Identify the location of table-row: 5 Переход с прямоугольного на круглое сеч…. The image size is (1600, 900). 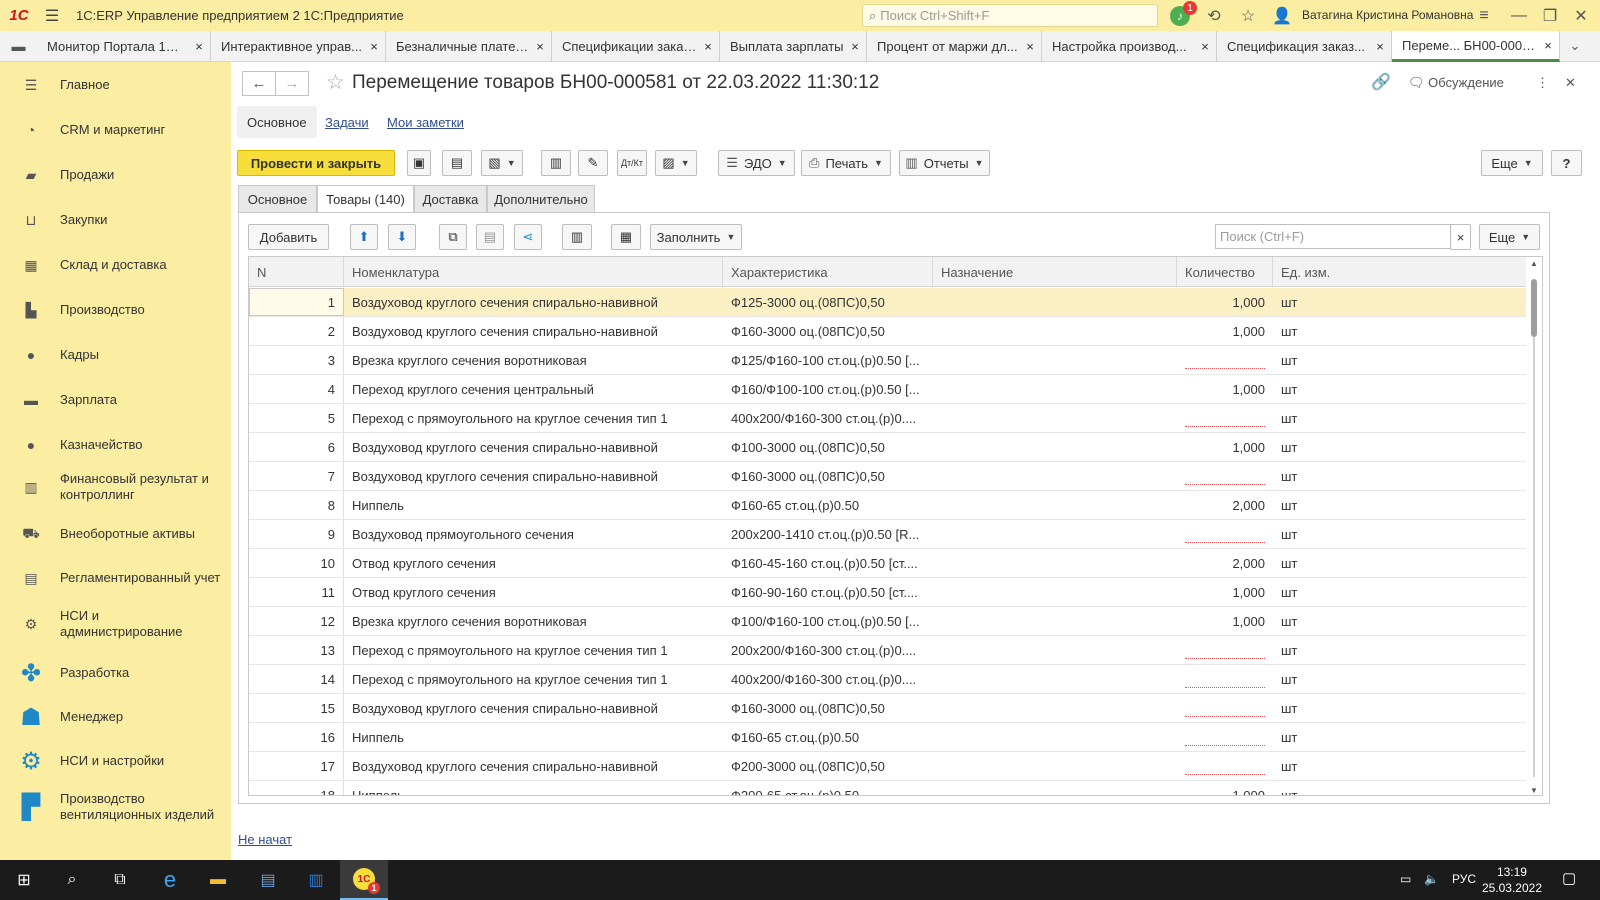
(888, 418).